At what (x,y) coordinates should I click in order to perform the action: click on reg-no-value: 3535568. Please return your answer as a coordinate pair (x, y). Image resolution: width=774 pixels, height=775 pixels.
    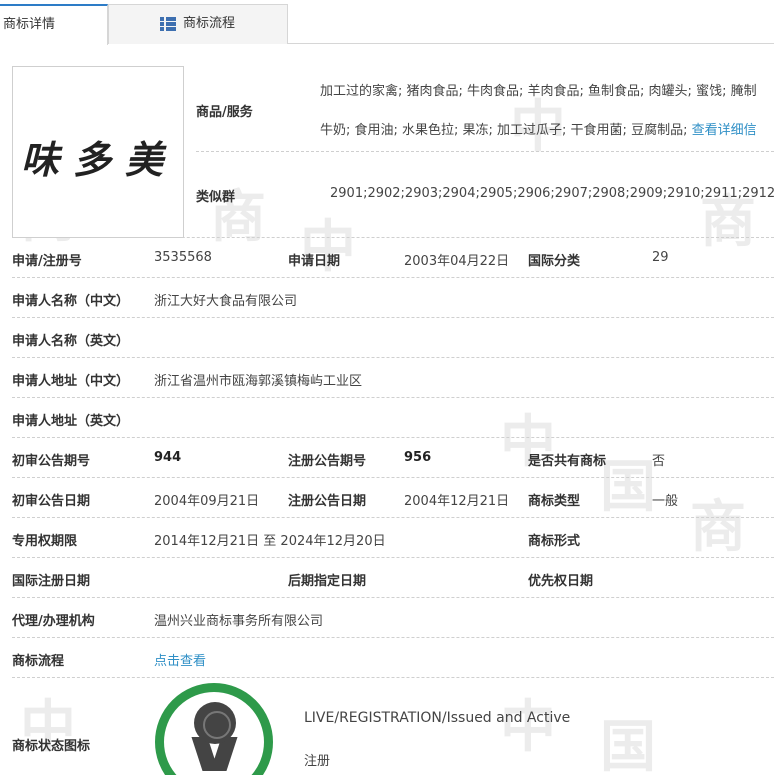
    Looking at the image, I should click on (183, 257).